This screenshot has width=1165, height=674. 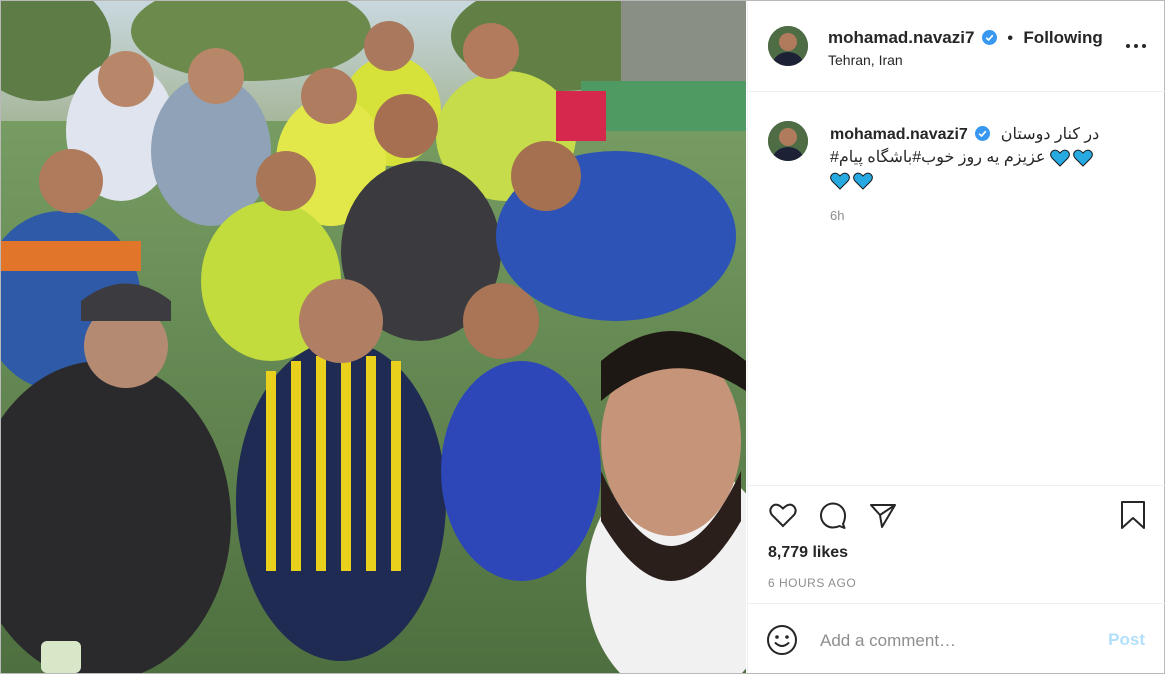 What do you see at coordinates (808, 553) in the screenshot?
I see `likes-count: 8,779 likes` at bounding box center [808, 553].